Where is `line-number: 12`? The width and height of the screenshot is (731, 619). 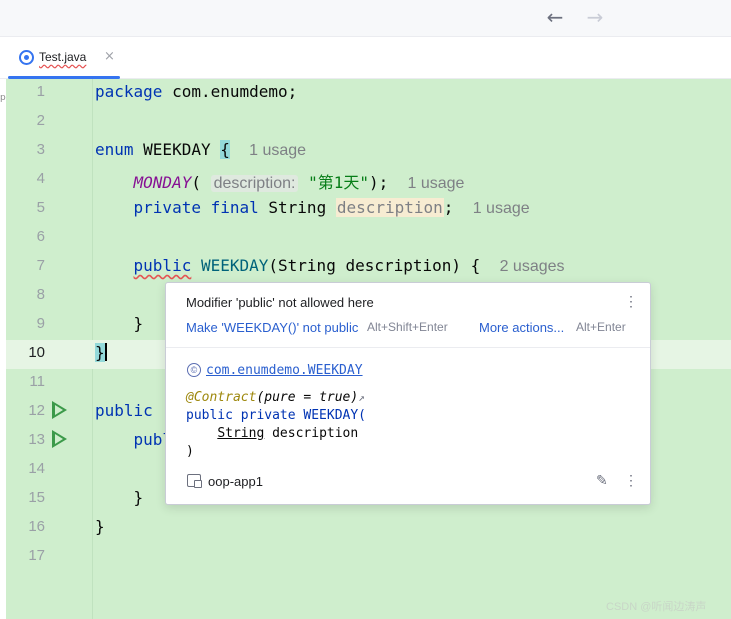 line-number: 12 is located at coordinates (36, 410).